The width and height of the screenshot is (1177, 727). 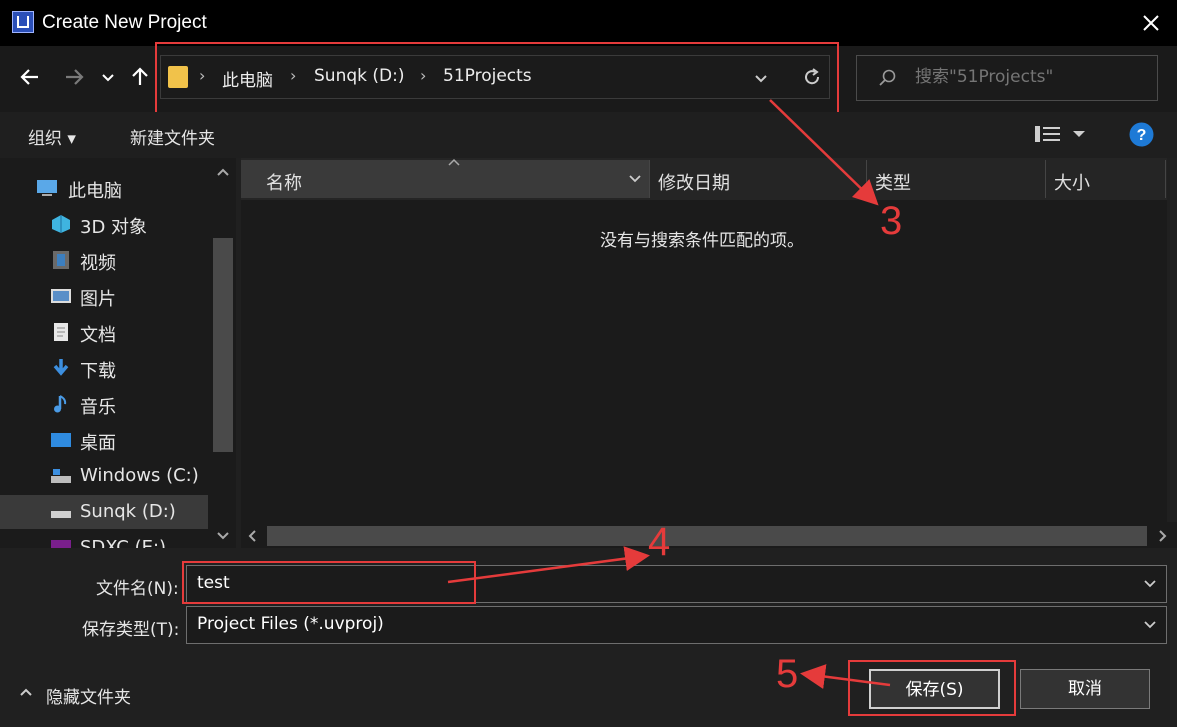 What do you see at coordinates (497, 79) in the screenshot?
I see `annotation-box-address` at bounding box center [497, 79].